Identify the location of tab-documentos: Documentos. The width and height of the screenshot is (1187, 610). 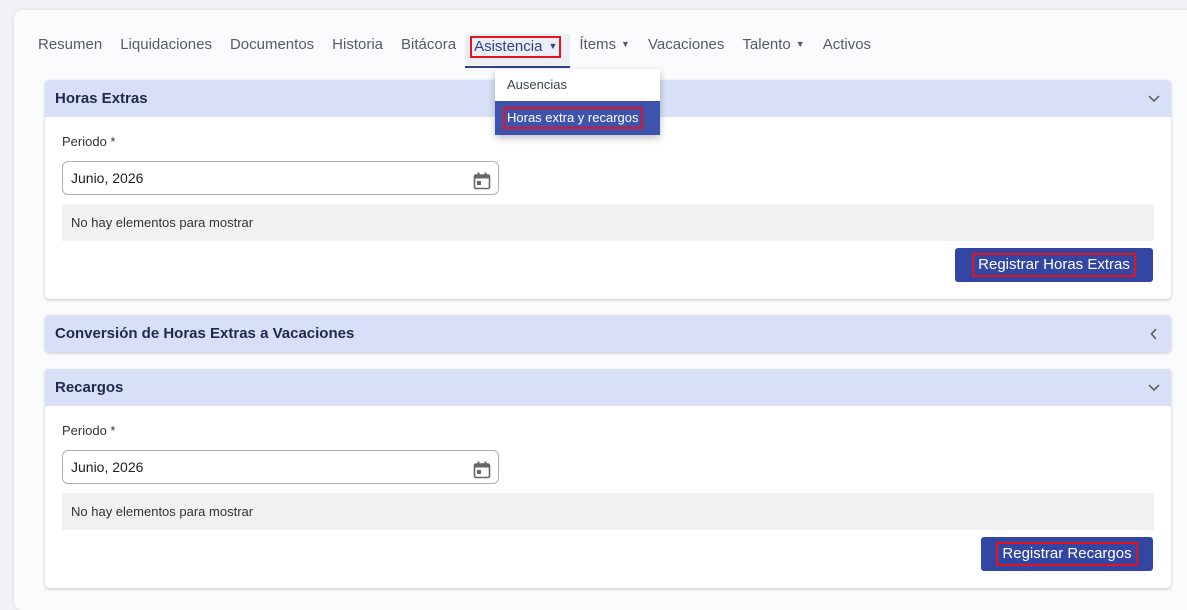
(272, 49).